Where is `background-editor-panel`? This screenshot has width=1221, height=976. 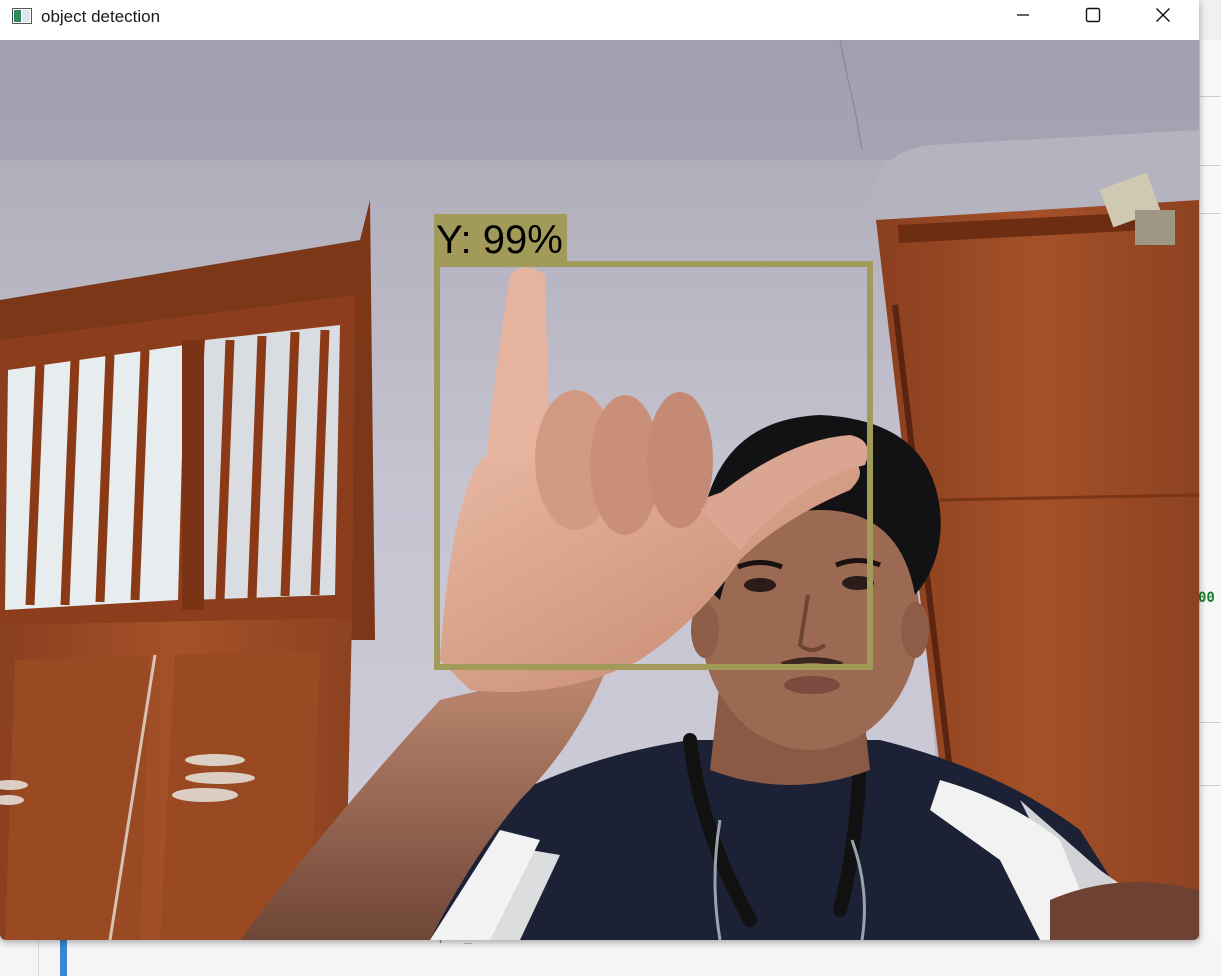
background-editor-panel is located at coordinates (1210, 508).